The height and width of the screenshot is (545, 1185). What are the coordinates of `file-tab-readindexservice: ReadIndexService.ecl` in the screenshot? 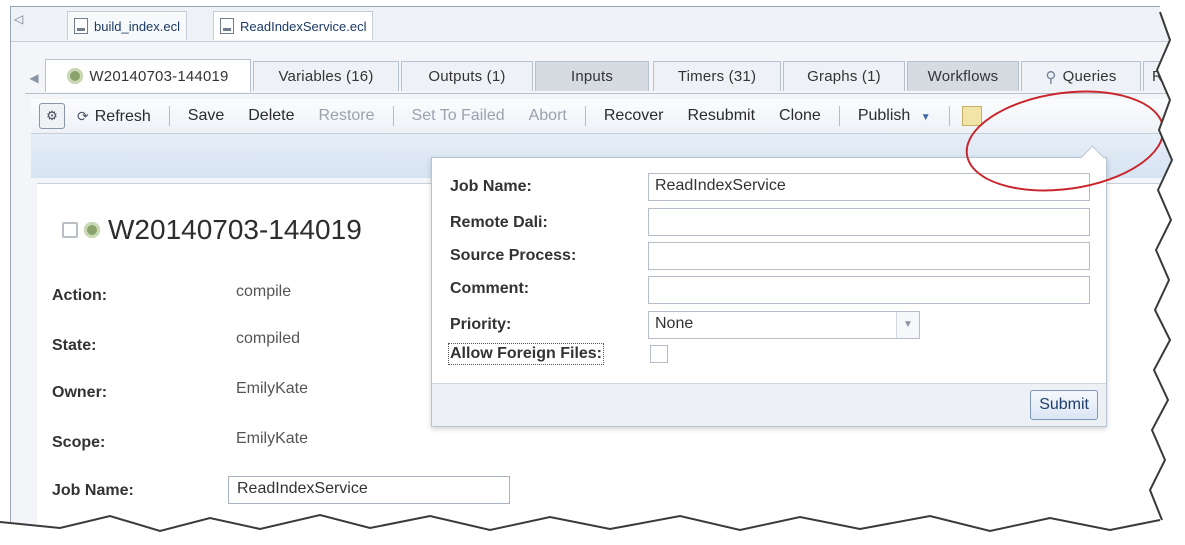 It's located at (293, 25).